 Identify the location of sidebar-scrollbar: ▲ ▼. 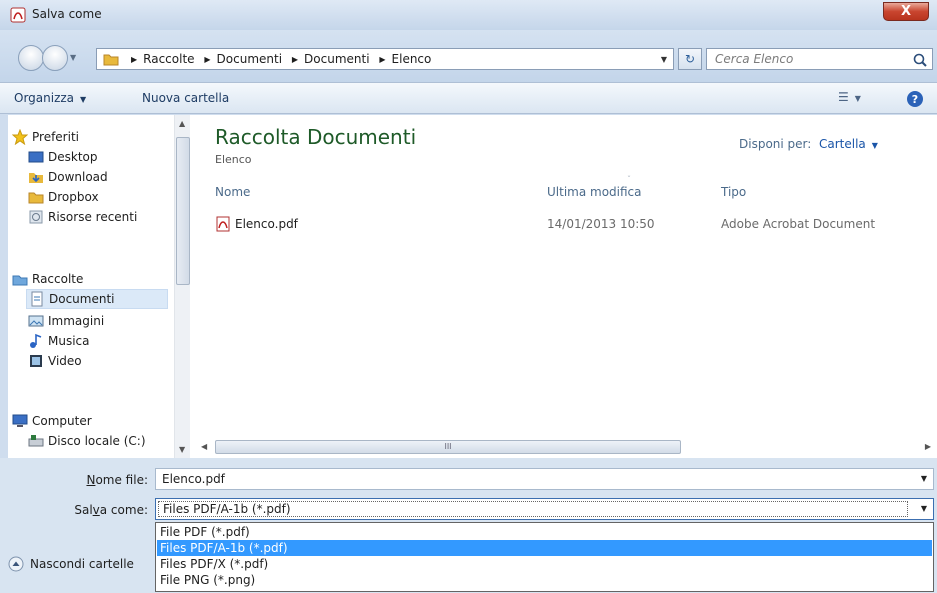
(182, 286).